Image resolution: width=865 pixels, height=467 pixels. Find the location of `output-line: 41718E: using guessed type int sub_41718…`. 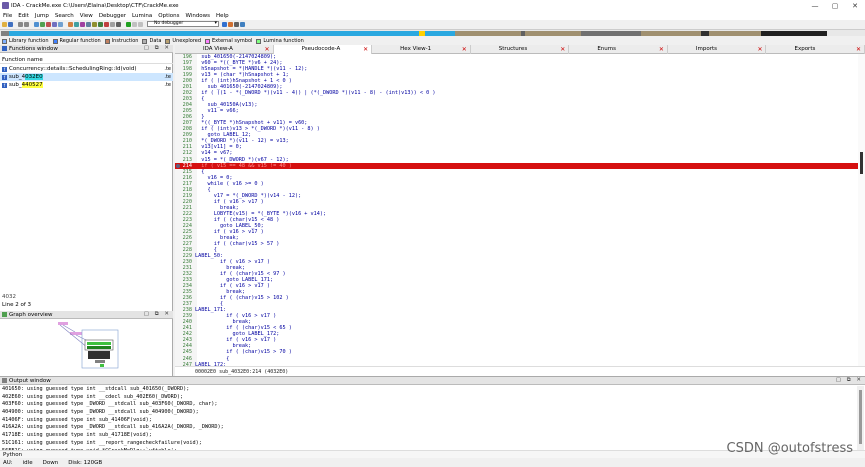

output-line: 41718E: using guessed type int sub_41718… is located at coordinates (77, 435).